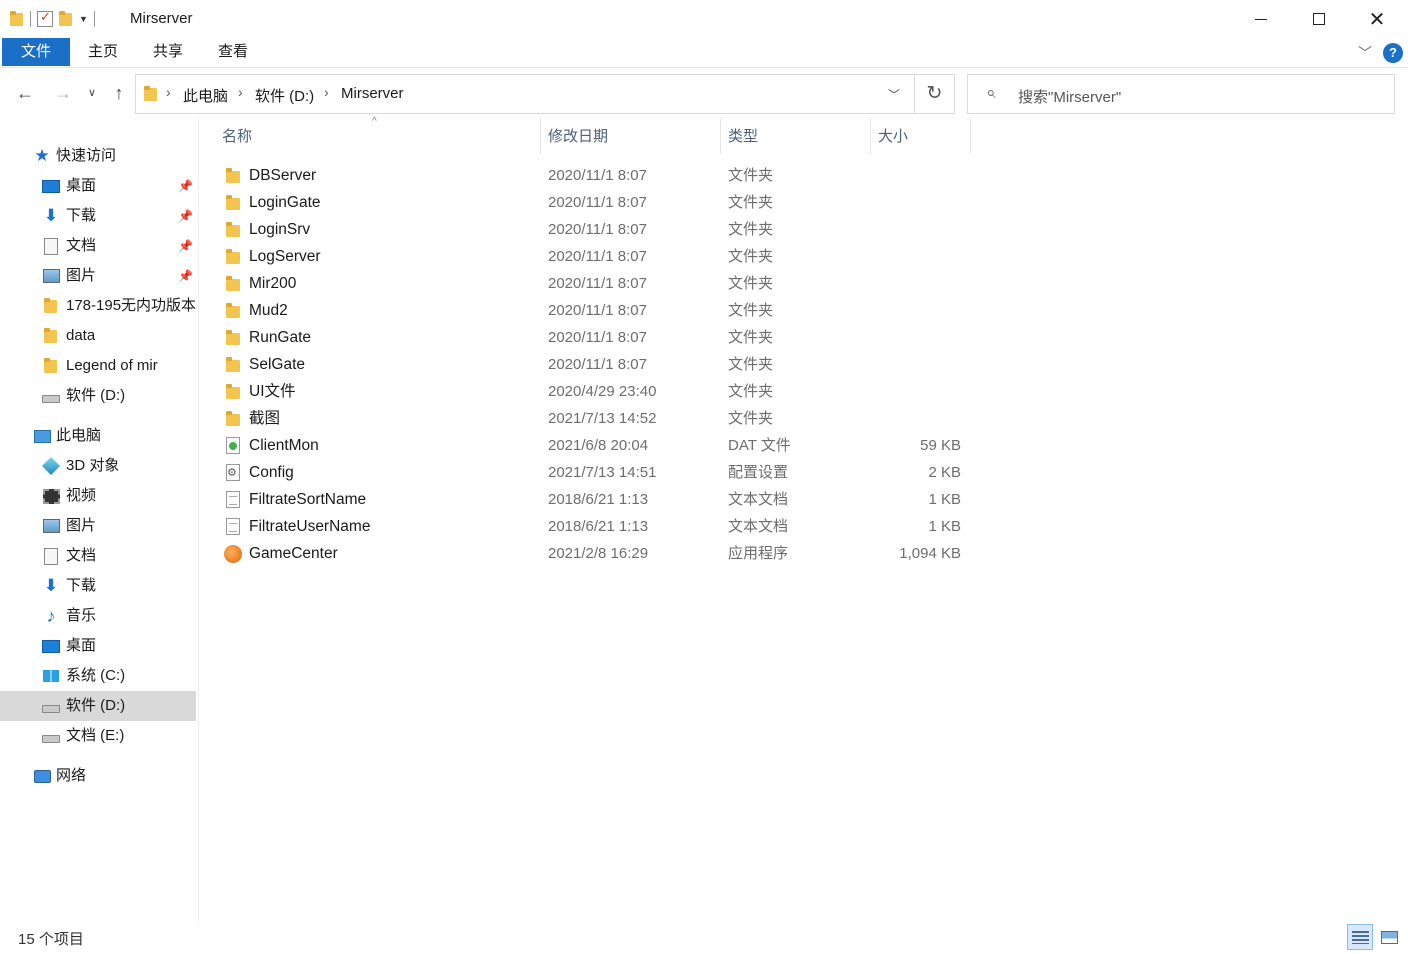 This screenshot has height=954, width=1408. What do you see at coordinates (594, 418) in the screenshot?
I see `table-row: 截图 2021/7/13 14:52 文件夹` at bounding box center [594, 418].